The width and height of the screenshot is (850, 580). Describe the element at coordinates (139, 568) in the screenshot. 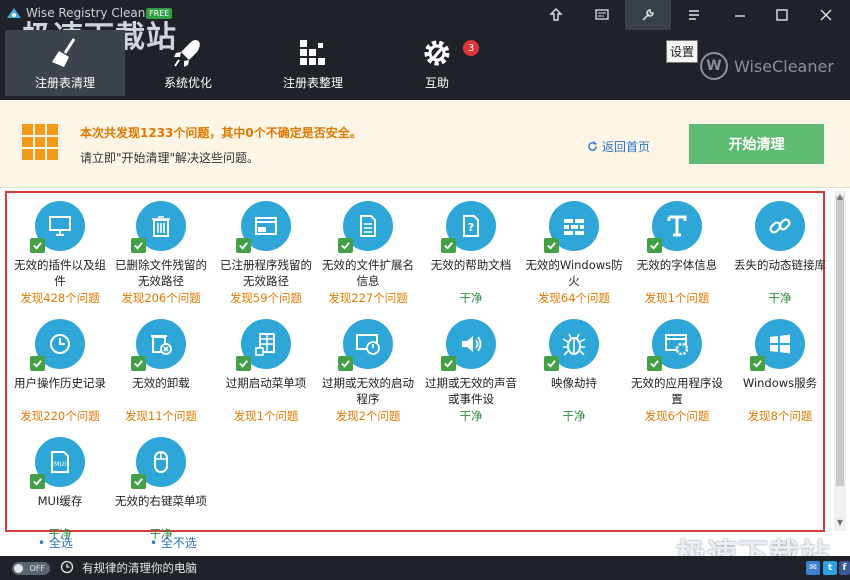

I see `status-text: 有规律的清理你的电脑` at that location.